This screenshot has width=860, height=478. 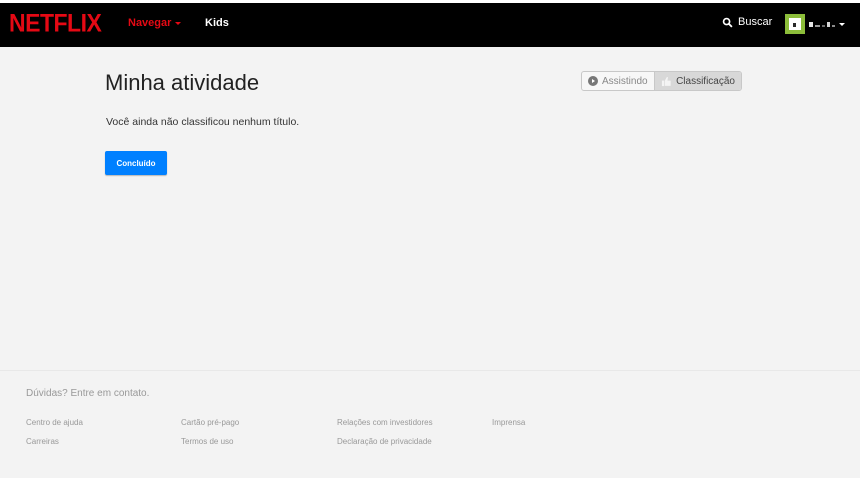 What do you see at coordinates (755, 22) in the screenshot?
I see `search-label: Buscar` at bounding box center [755, 22].